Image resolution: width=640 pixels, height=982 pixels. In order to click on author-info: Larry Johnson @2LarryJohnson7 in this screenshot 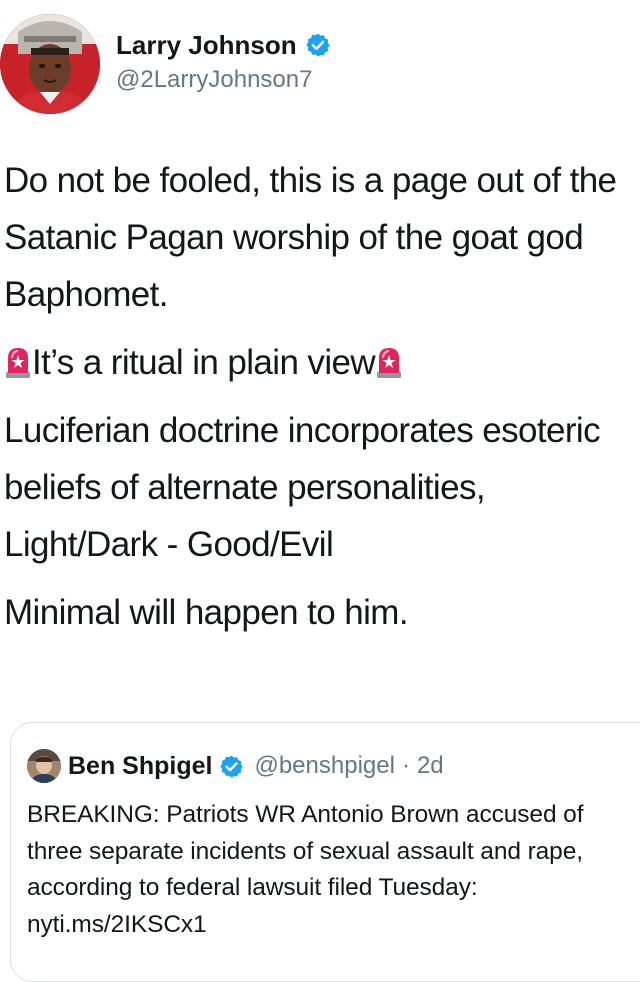, I will do `click(366, 62)`.